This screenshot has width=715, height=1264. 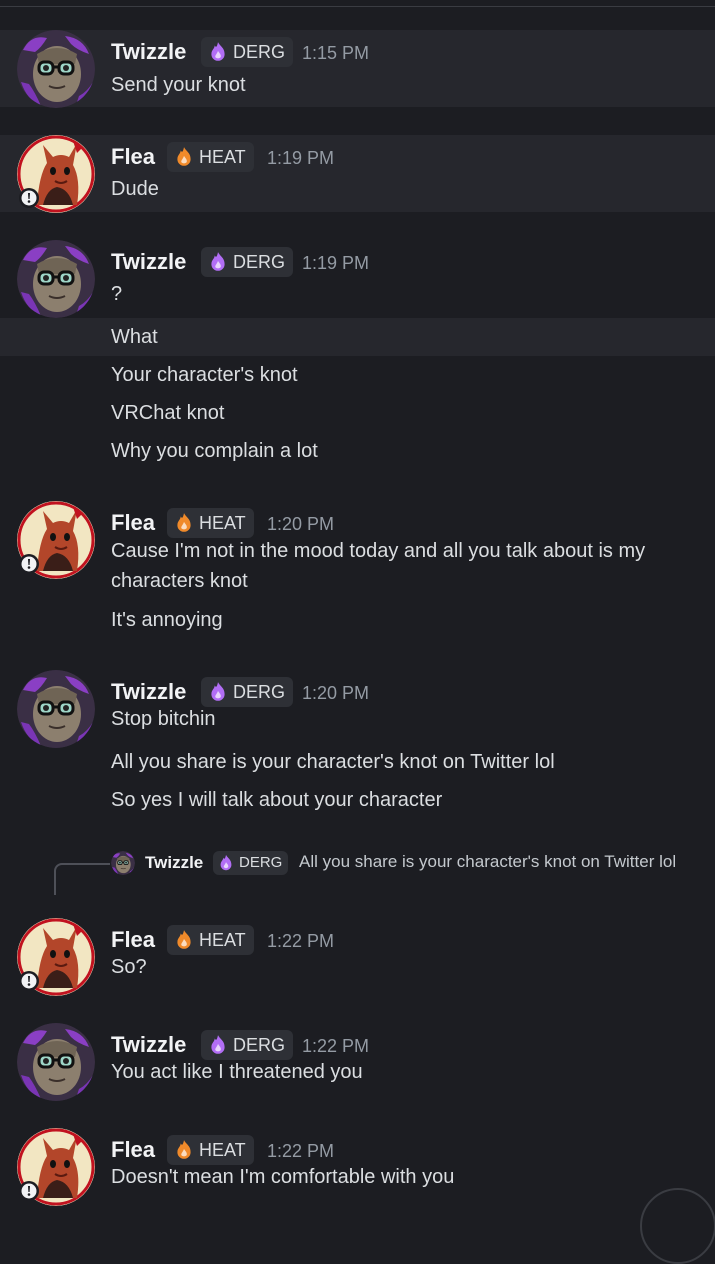 I want to click on scroll-to-bottom-button, so click(x=677, y=1226).